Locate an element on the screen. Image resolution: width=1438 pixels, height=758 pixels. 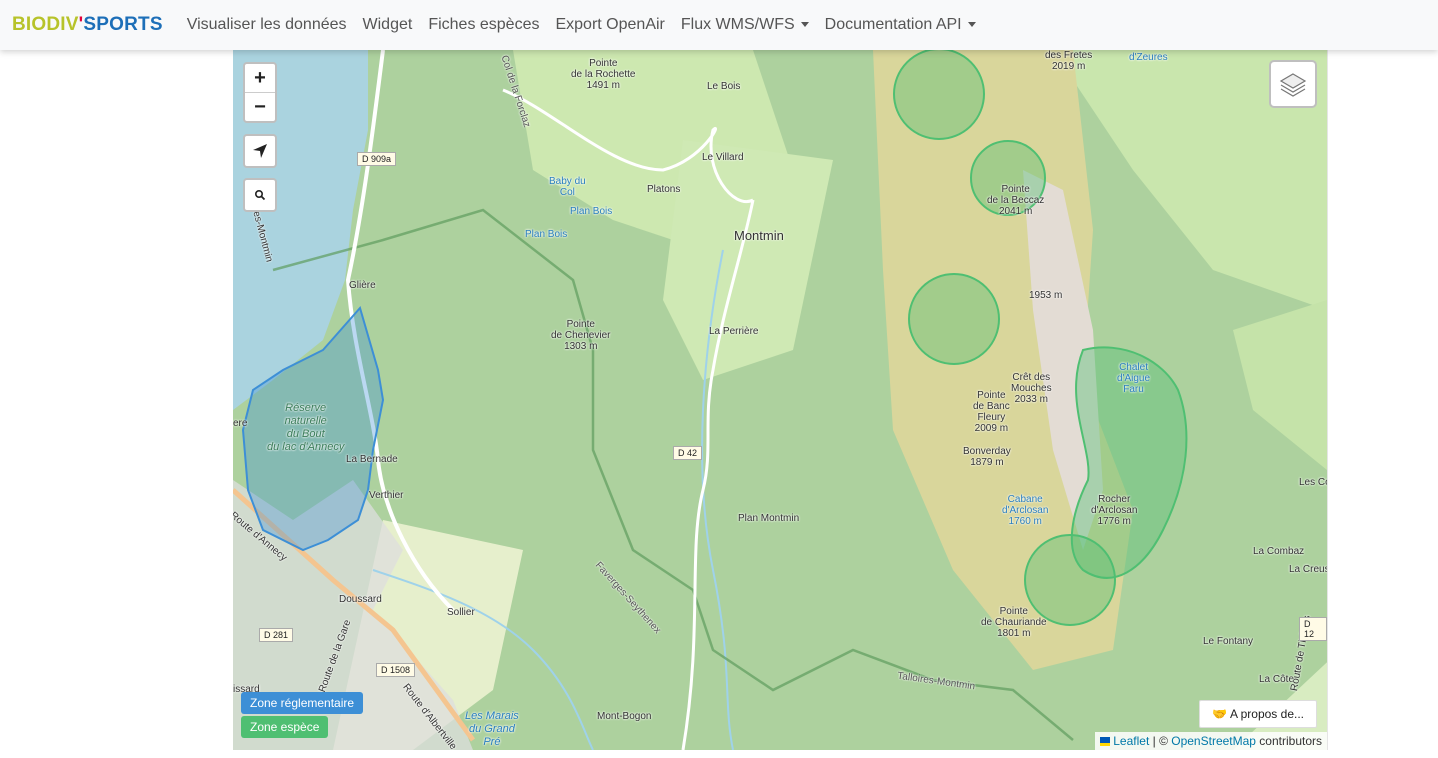
label-le-villard: Le Villard is located at coordinates (723, 157).